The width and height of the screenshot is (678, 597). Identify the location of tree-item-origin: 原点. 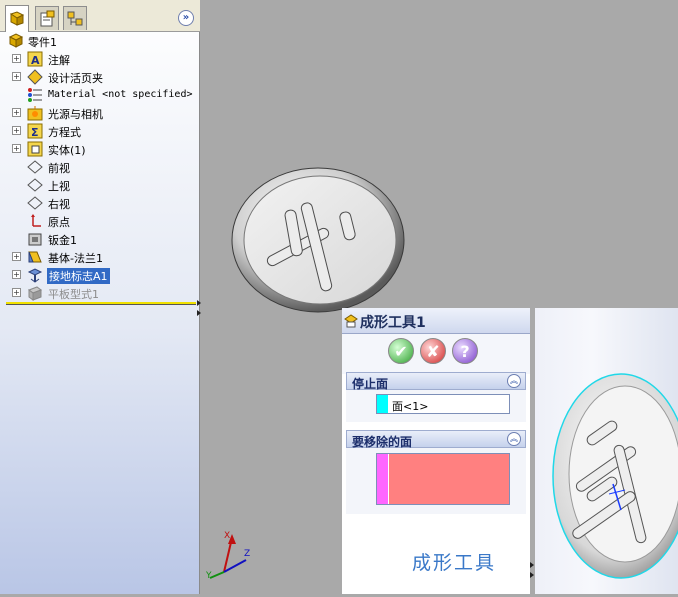
(100, 221).